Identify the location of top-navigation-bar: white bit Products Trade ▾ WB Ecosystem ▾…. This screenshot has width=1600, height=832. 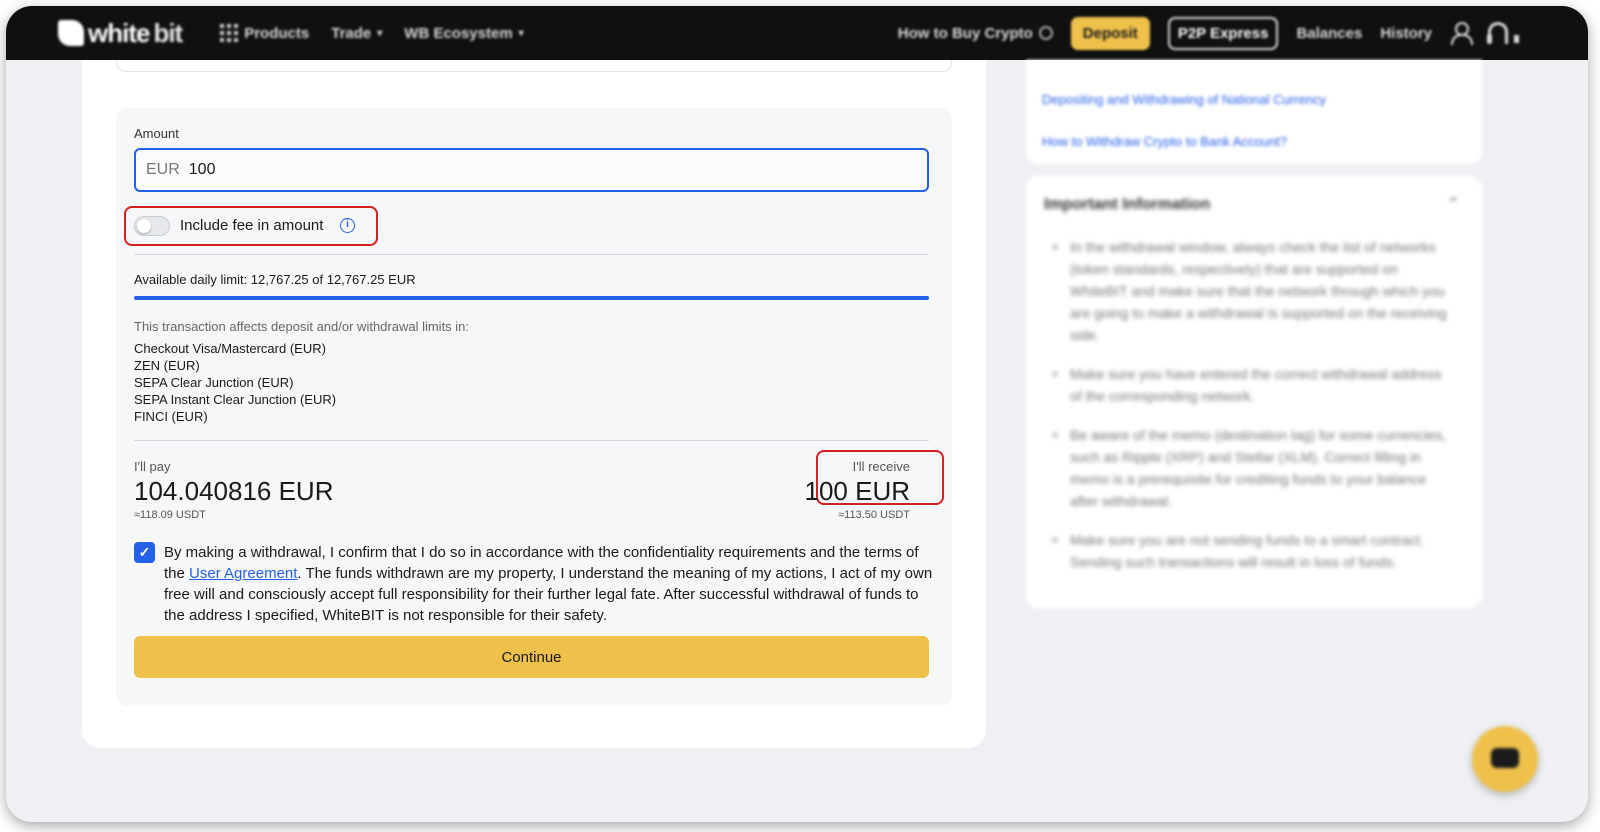
(797, 33).